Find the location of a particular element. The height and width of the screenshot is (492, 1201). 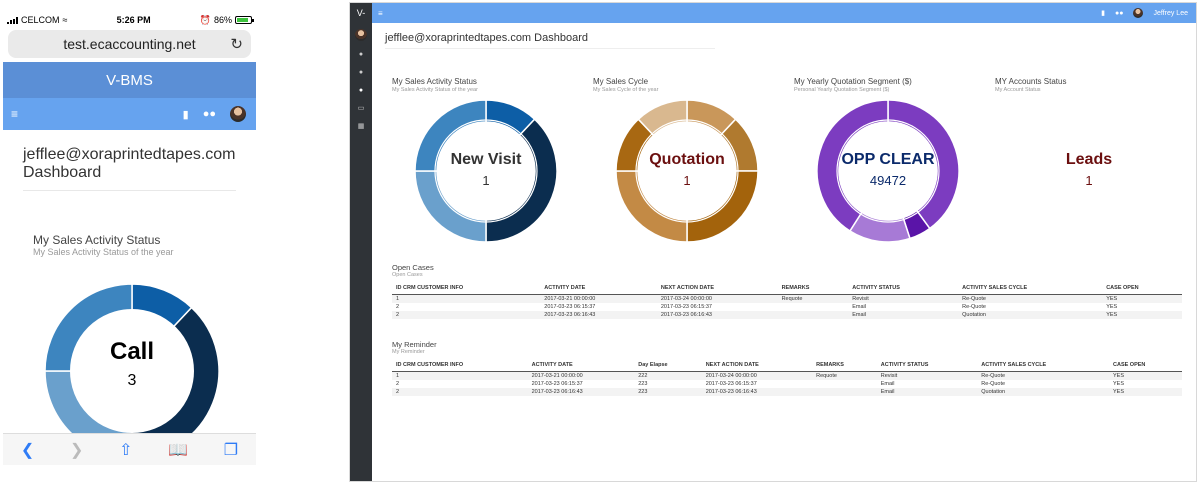

donut-center-value: 49472 is located at coordinates (888, 180).